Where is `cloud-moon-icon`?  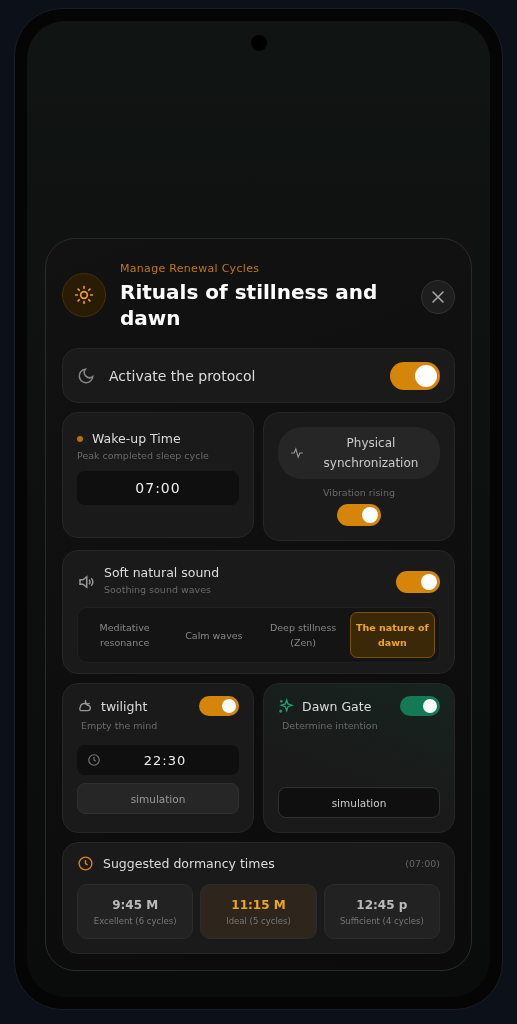 cloud-moon-icon is located at coordinates (85, 706).